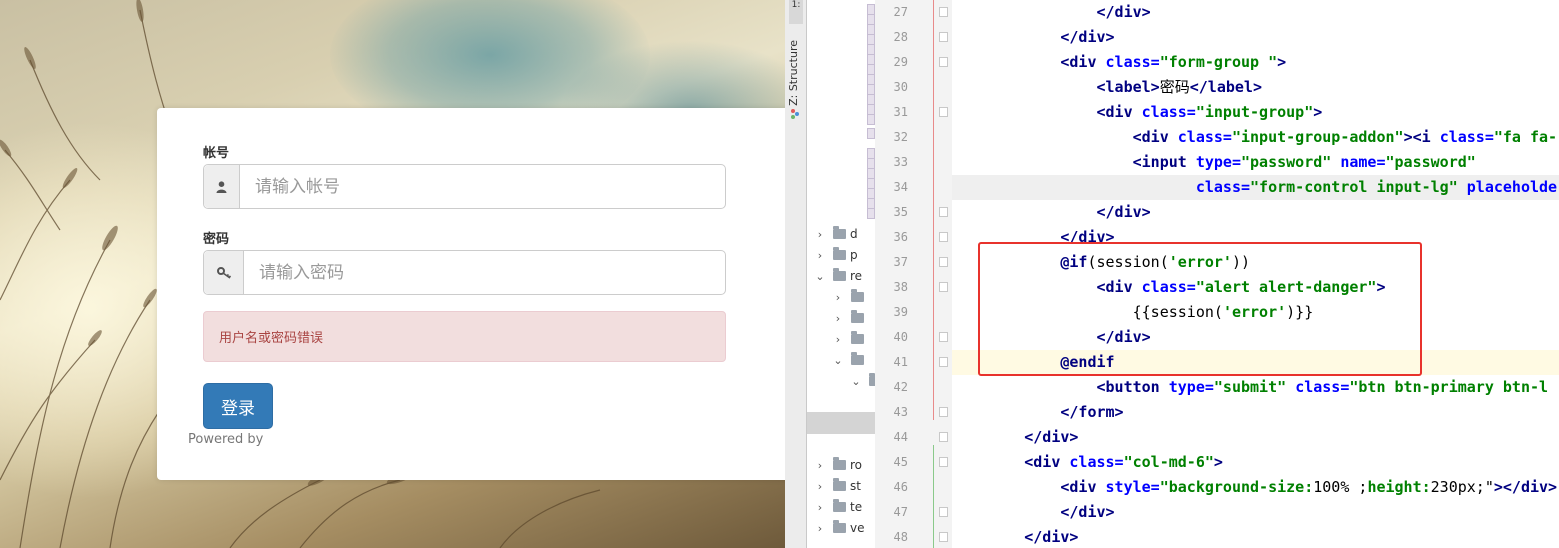 Image resolution: width=1559 pixels, height=548 pixels. What do you see at coordinates (900, 437) in the screenshot?
I see `line-number: 44` at bounding box center [900, 437].